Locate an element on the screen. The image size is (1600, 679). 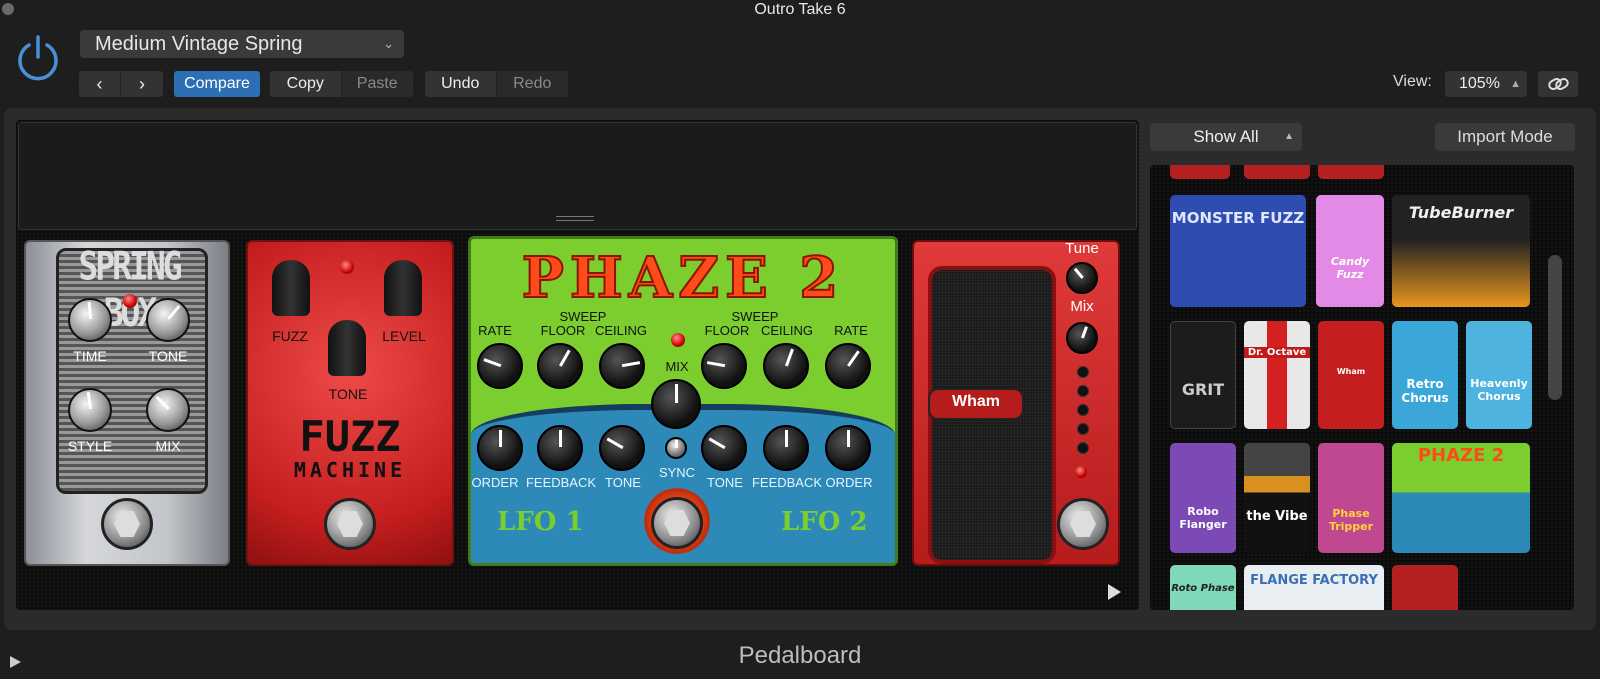
lfo2-rate-knob is located at coordinates (848, 366).